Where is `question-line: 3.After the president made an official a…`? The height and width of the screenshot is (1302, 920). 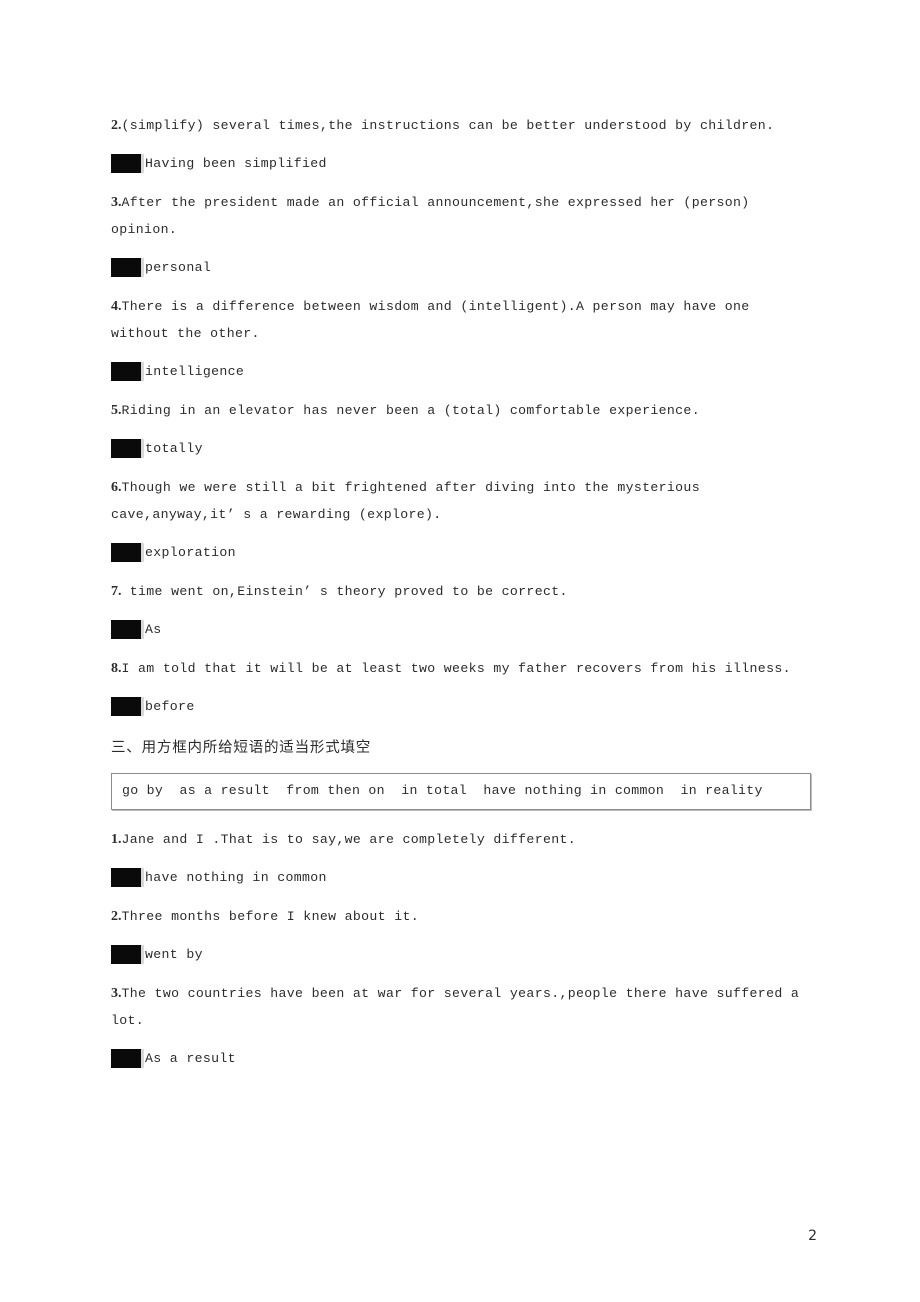
question-line: 3.After the president made an official a… is located at coordinates (461, 216).